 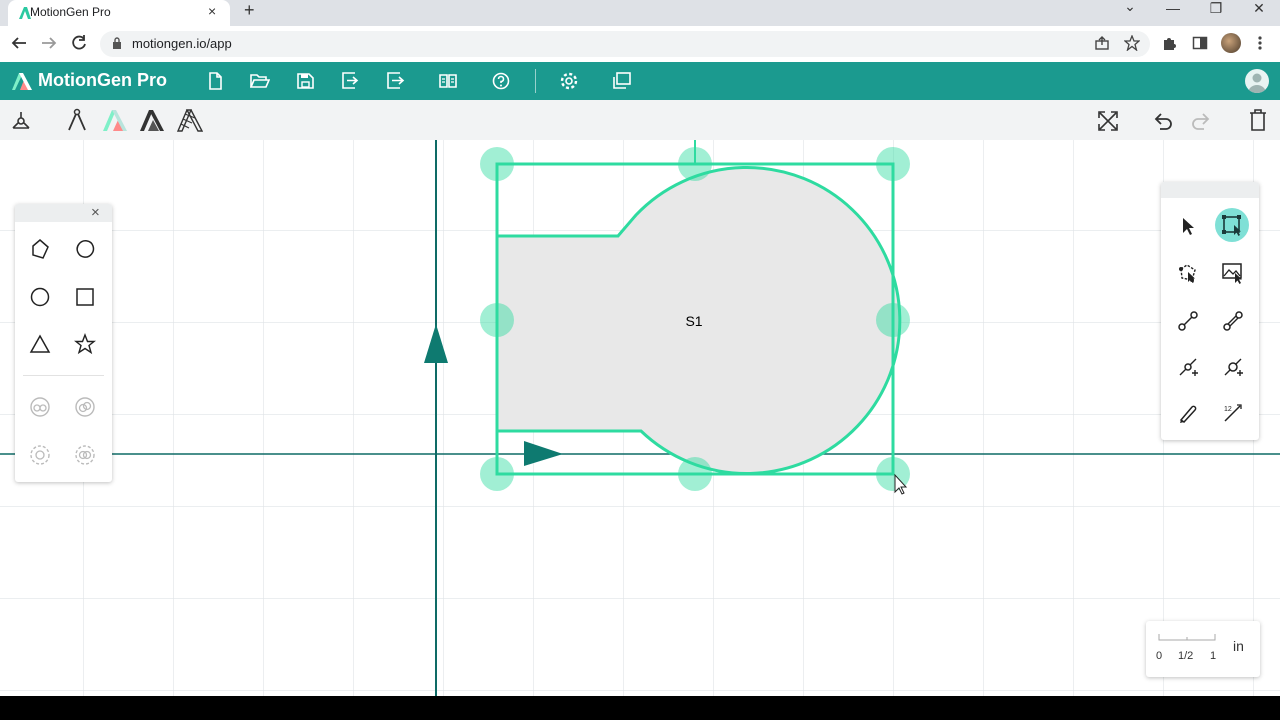 I want to click on import-icon, so click(x=351, y=81).